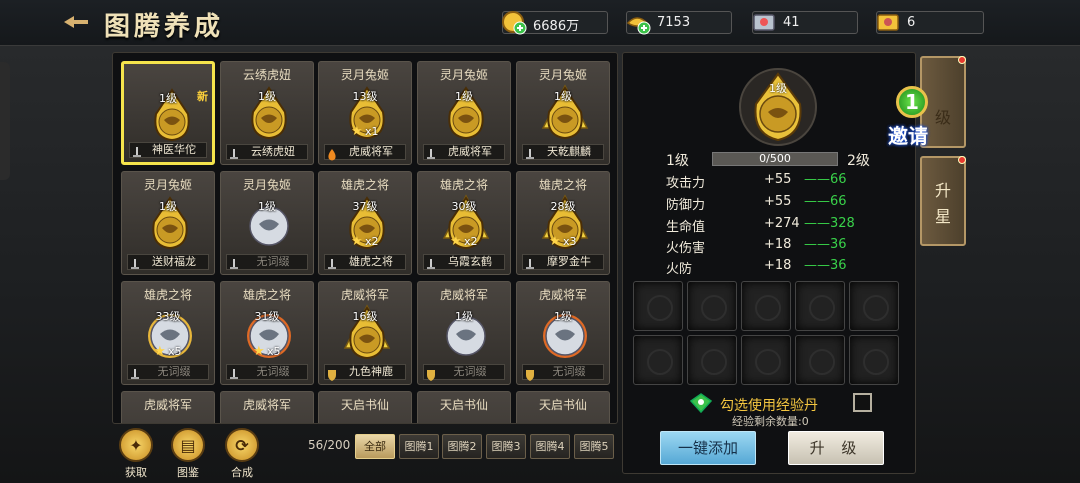  I want to click on compose-button: ⟳ 合成, so click(242, 454).